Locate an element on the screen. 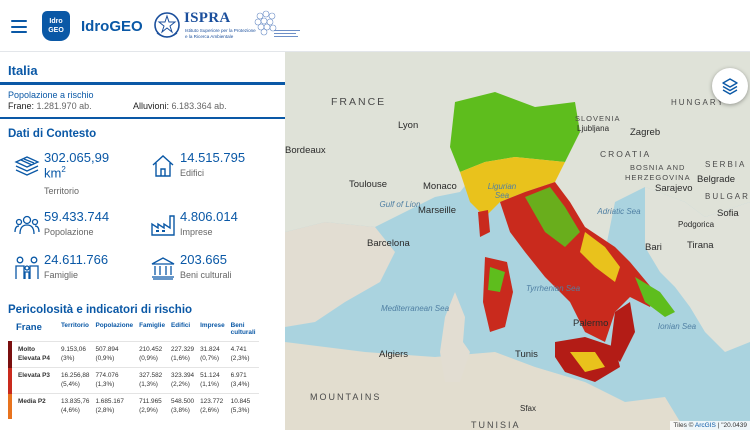  region-title: Italia is located at coordinates (23, 70).